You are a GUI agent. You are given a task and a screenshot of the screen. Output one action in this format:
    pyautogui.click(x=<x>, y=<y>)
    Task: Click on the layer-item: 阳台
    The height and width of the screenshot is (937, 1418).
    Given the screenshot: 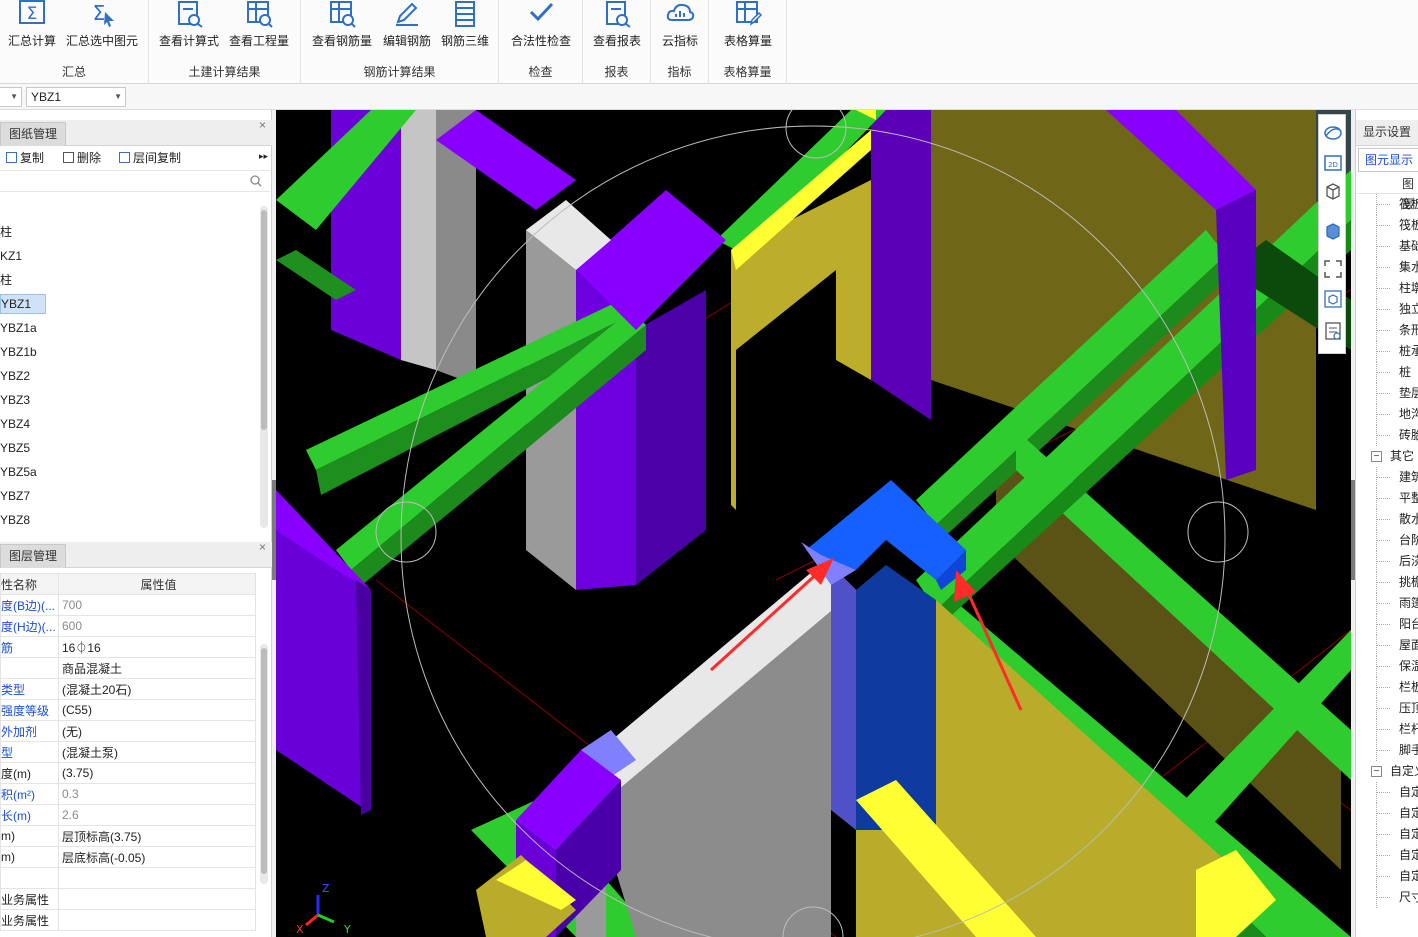 What is the action you would take?
    pyautogui.click(x=1387, y=624)
    